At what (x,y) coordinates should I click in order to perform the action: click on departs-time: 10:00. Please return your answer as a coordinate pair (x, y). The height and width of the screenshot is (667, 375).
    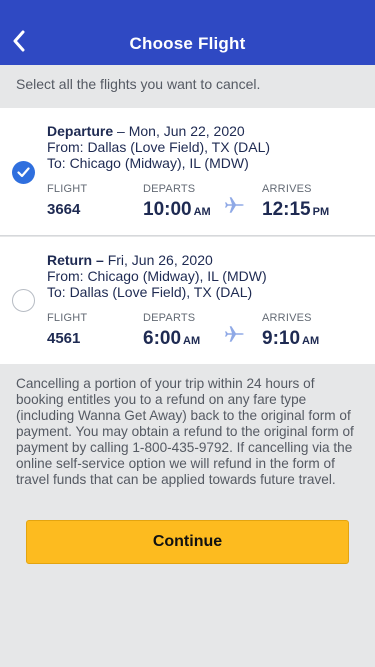
    Looking at the image, I should click on (167, 209).